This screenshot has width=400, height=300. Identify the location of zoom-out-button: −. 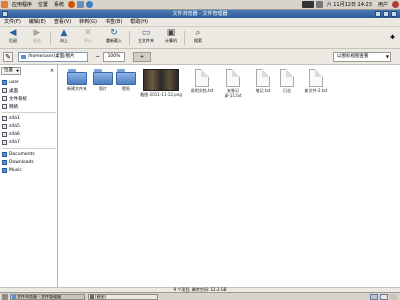
(99, 57).